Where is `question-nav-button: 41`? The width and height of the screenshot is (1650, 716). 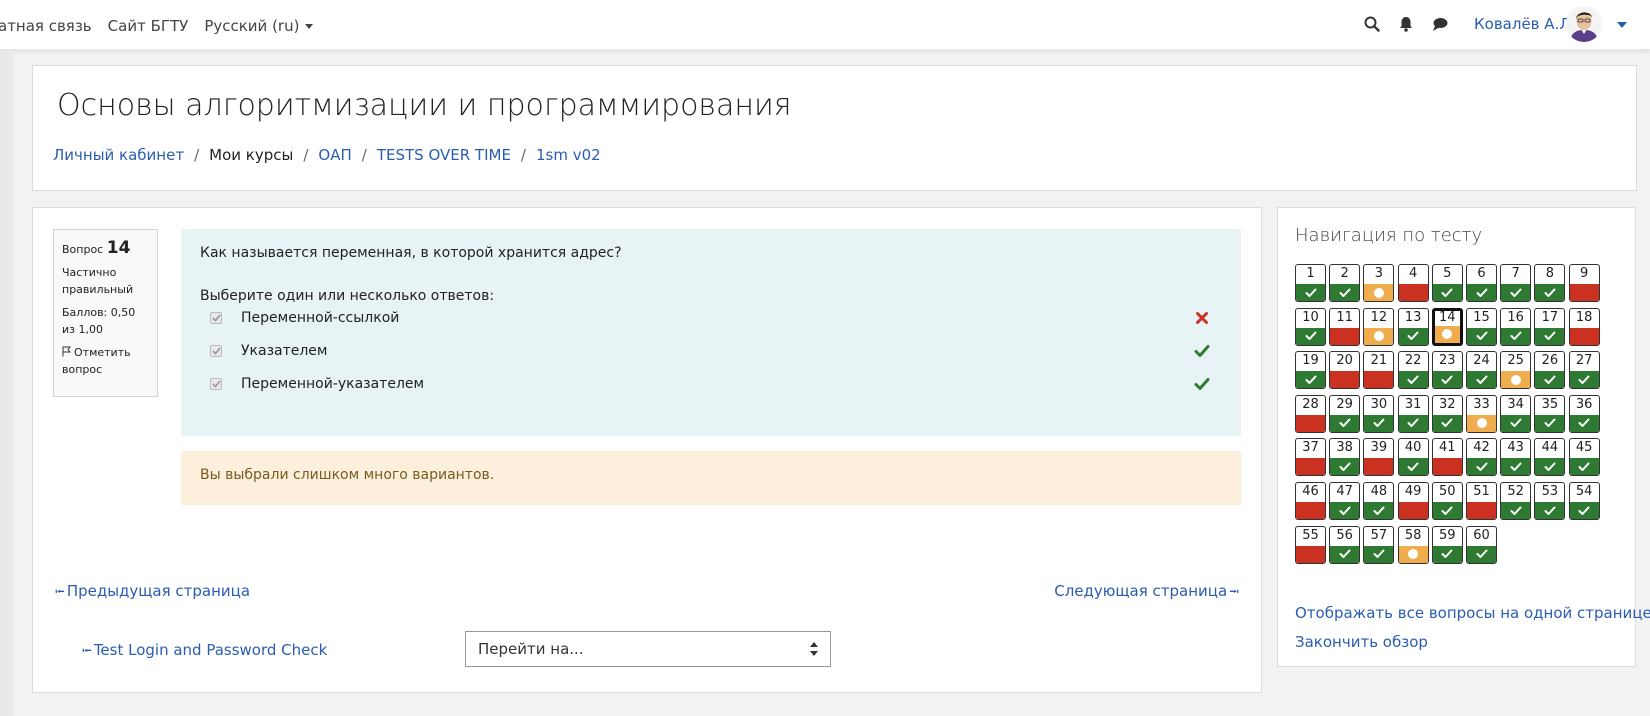 question-nav-button: 41 is located at coordinates (1447, 457).